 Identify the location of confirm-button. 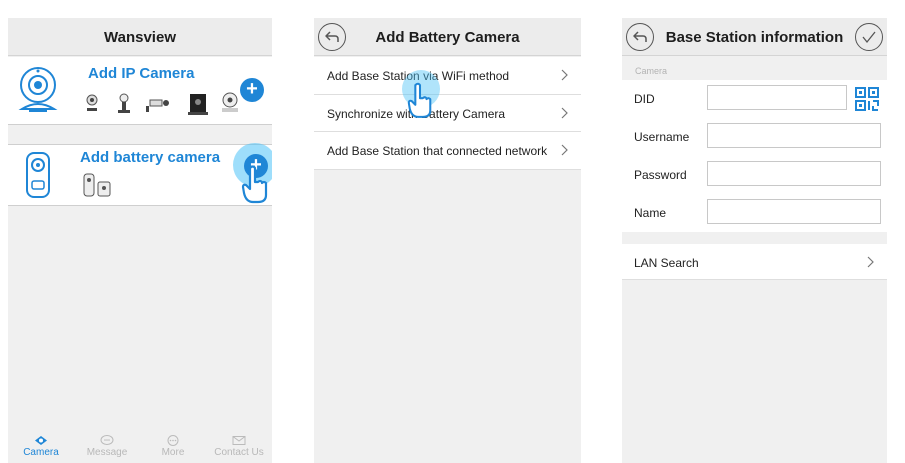
(869, 37).